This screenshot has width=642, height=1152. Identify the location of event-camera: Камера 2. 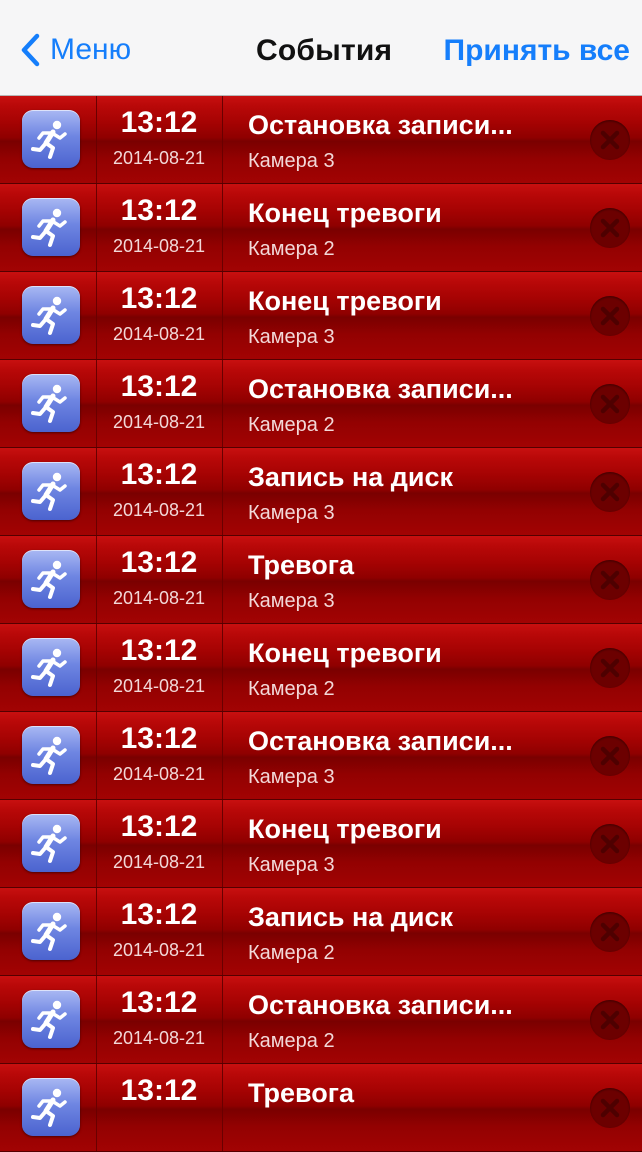
(291, 1041).